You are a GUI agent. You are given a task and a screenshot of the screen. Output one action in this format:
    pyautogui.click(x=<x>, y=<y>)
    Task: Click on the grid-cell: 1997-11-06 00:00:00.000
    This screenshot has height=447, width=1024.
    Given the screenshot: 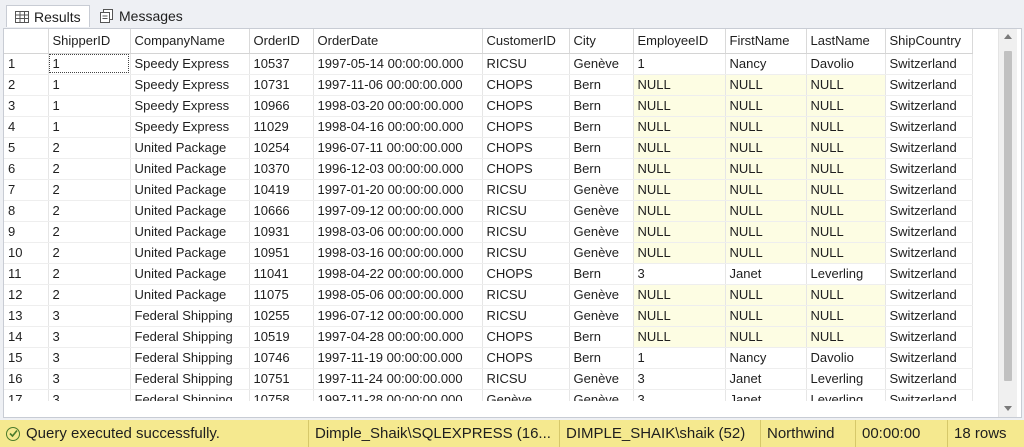 What is the action you would take?
    pyautogui.click(x=398, y=85)
    